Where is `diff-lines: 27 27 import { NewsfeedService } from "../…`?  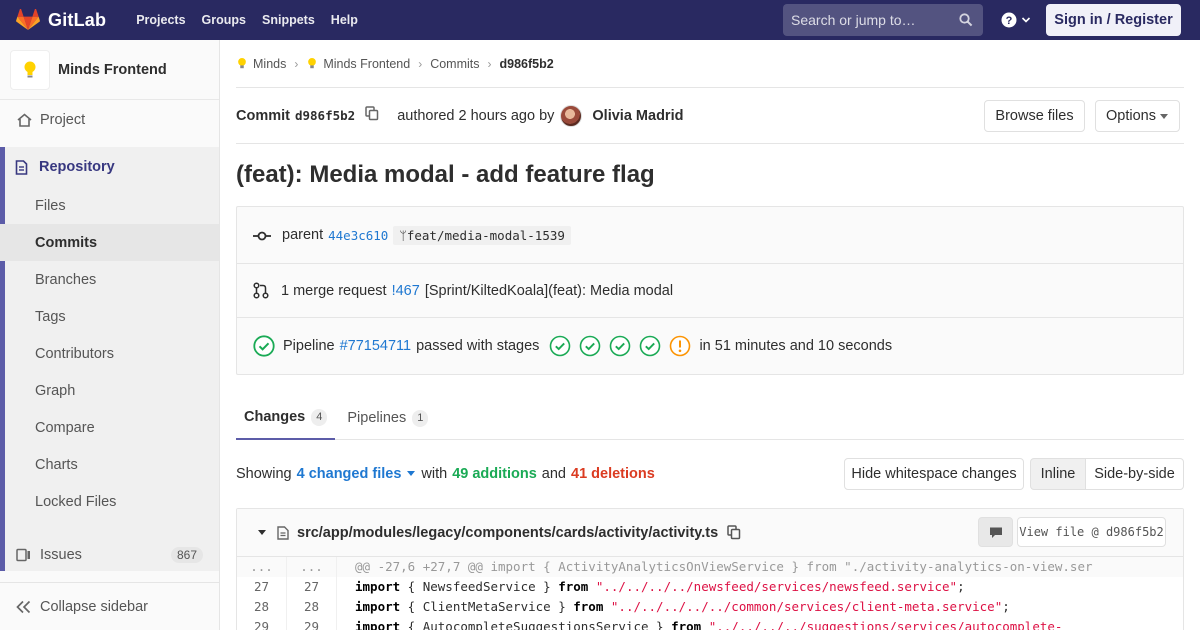 diff-lines: 27 27 import { NewsfeedService } from "../… is located at coordinates (710, 603).